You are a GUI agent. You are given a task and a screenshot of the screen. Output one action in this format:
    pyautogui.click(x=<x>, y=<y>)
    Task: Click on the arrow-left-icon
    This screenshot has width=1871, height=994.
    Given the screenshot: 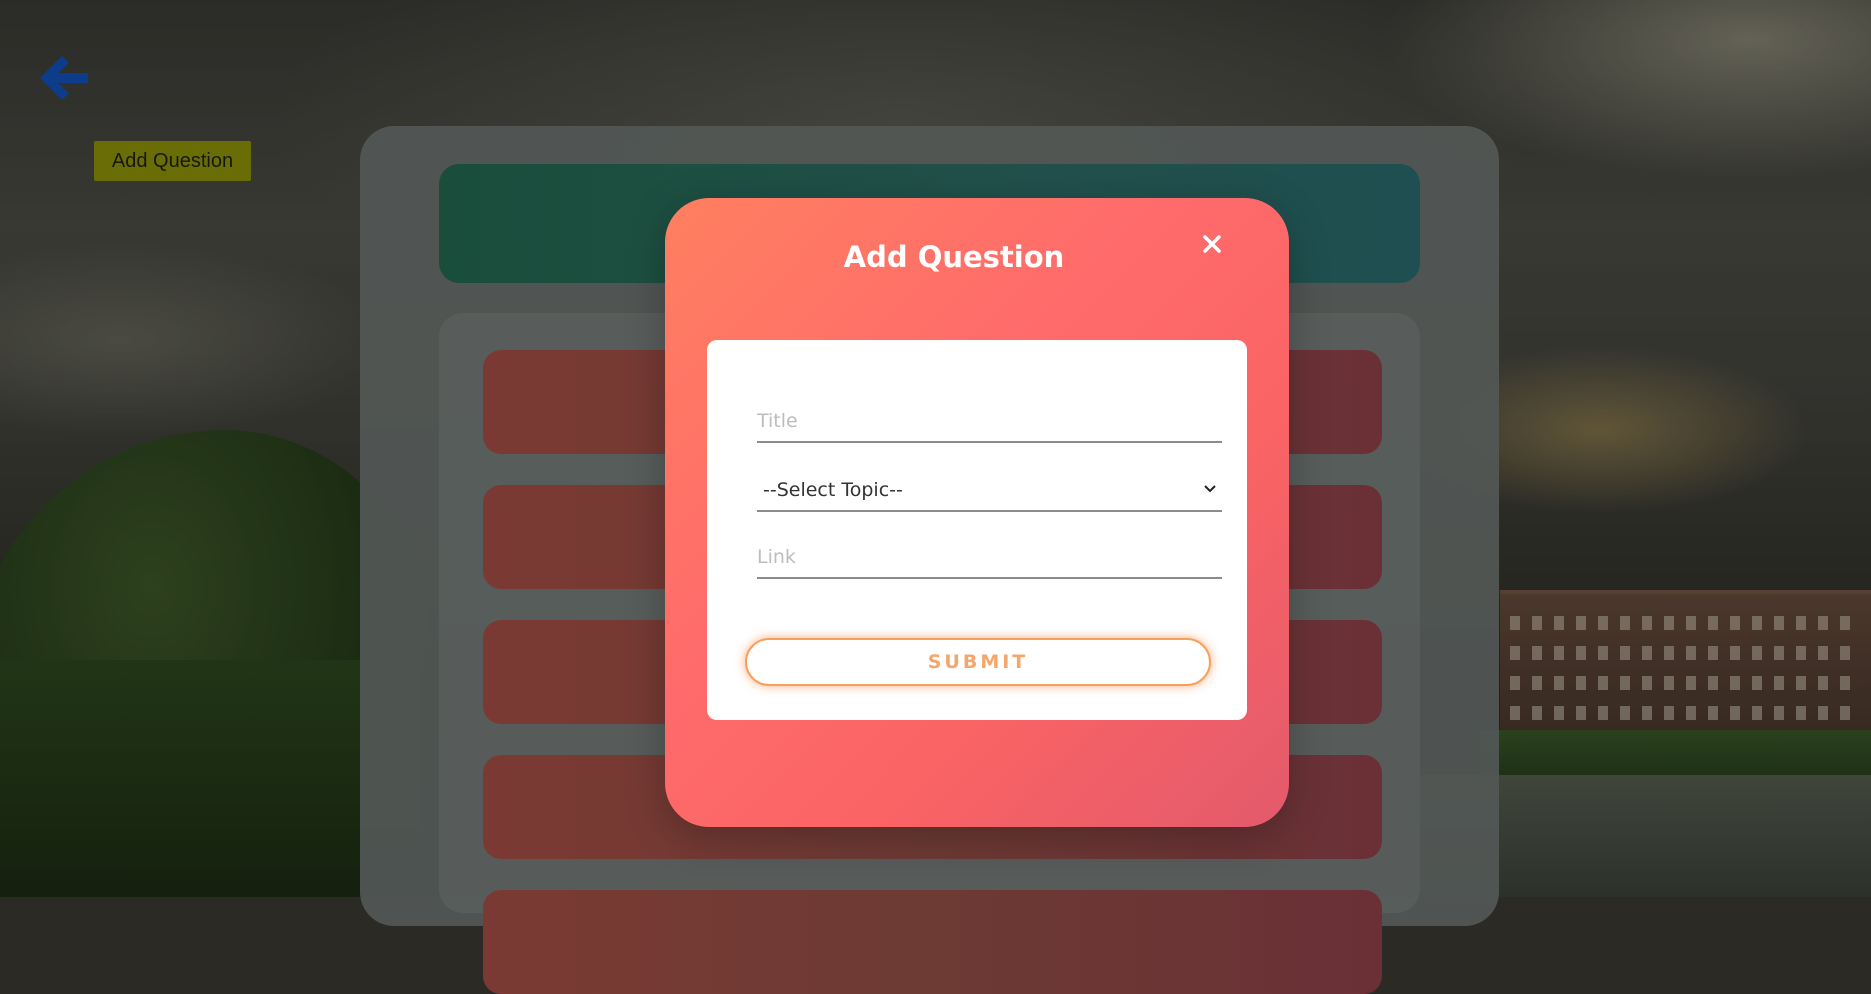 What is the action you would take?
    pyautogui.click(x=64, y=78)
    